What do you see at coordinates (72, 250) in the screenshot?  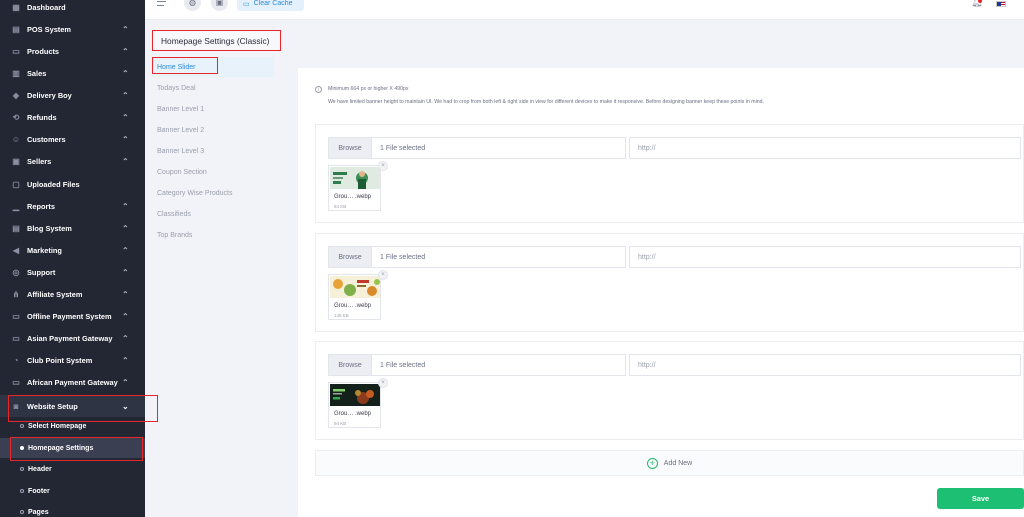 I see `sidebar-item-marketing: ◀ Marketing ⌃` at bounding box center [72, 250].